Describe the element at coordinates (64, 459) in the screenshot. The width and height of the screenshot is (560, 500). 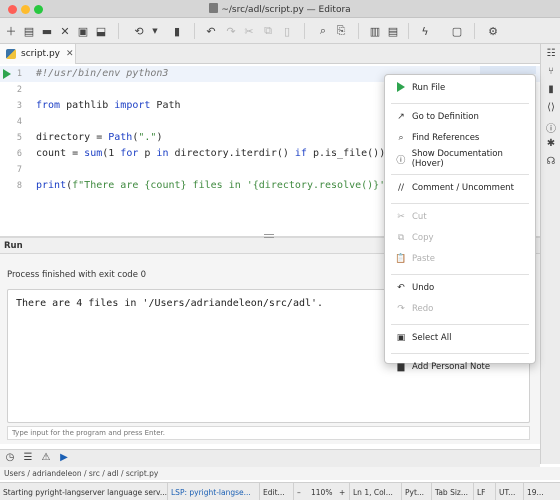
I see `run-play-icon: ▶` at that location.